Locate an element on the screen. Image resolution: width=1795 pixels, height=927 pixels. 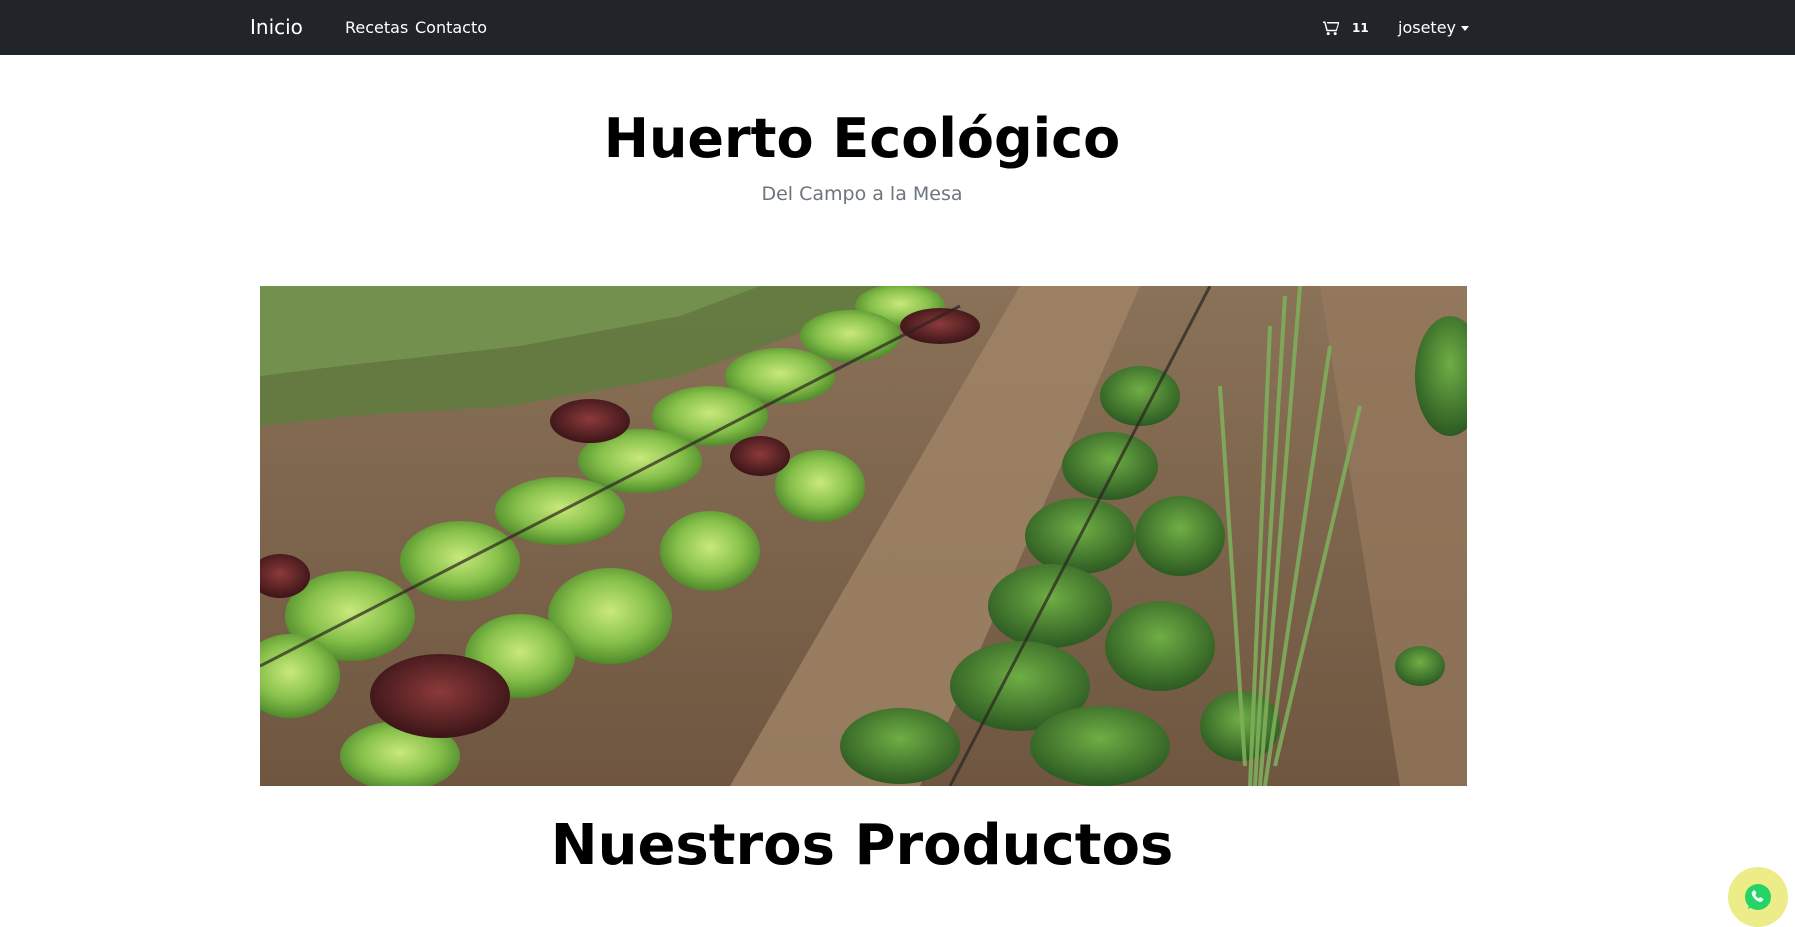
page-subtitle: Del Campo a la Mesa is located at coordinates (862, 194).